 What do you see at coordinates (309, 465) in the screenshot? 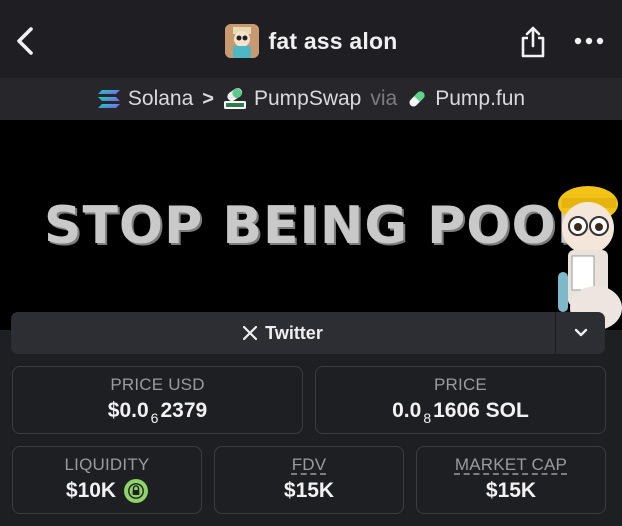
I see `fdv-label: FDV` at bounding box center [309, 465].